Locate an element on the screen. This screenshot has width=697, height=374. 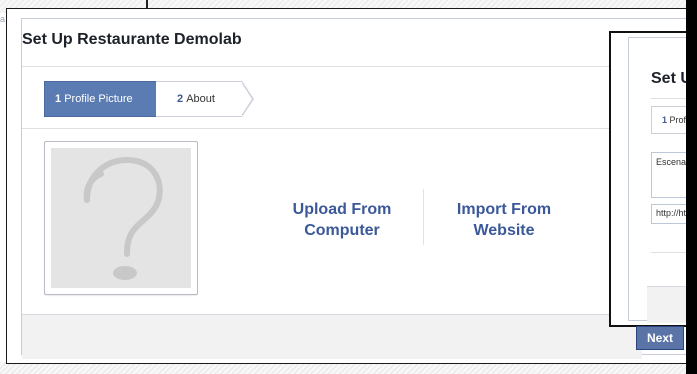
page-title: Set Up Restaurante Demolab is located at coordinates (132, 39).